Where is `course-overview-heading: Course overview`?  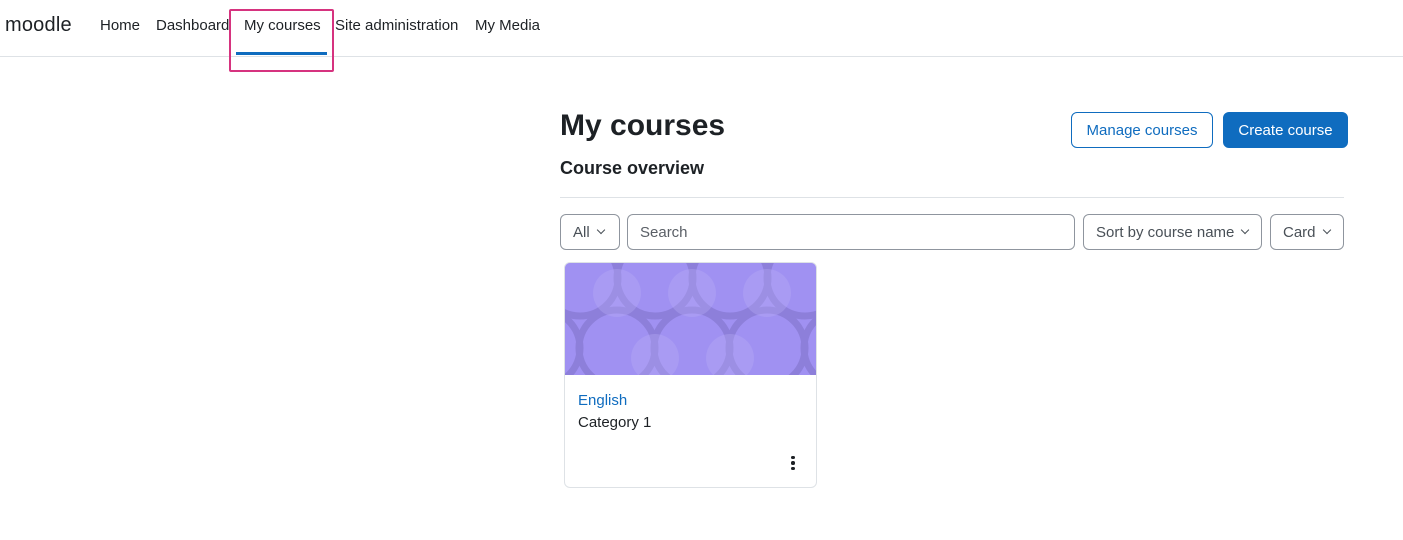
course-overview-heading: Course overview is located at coordinates (632, 168).